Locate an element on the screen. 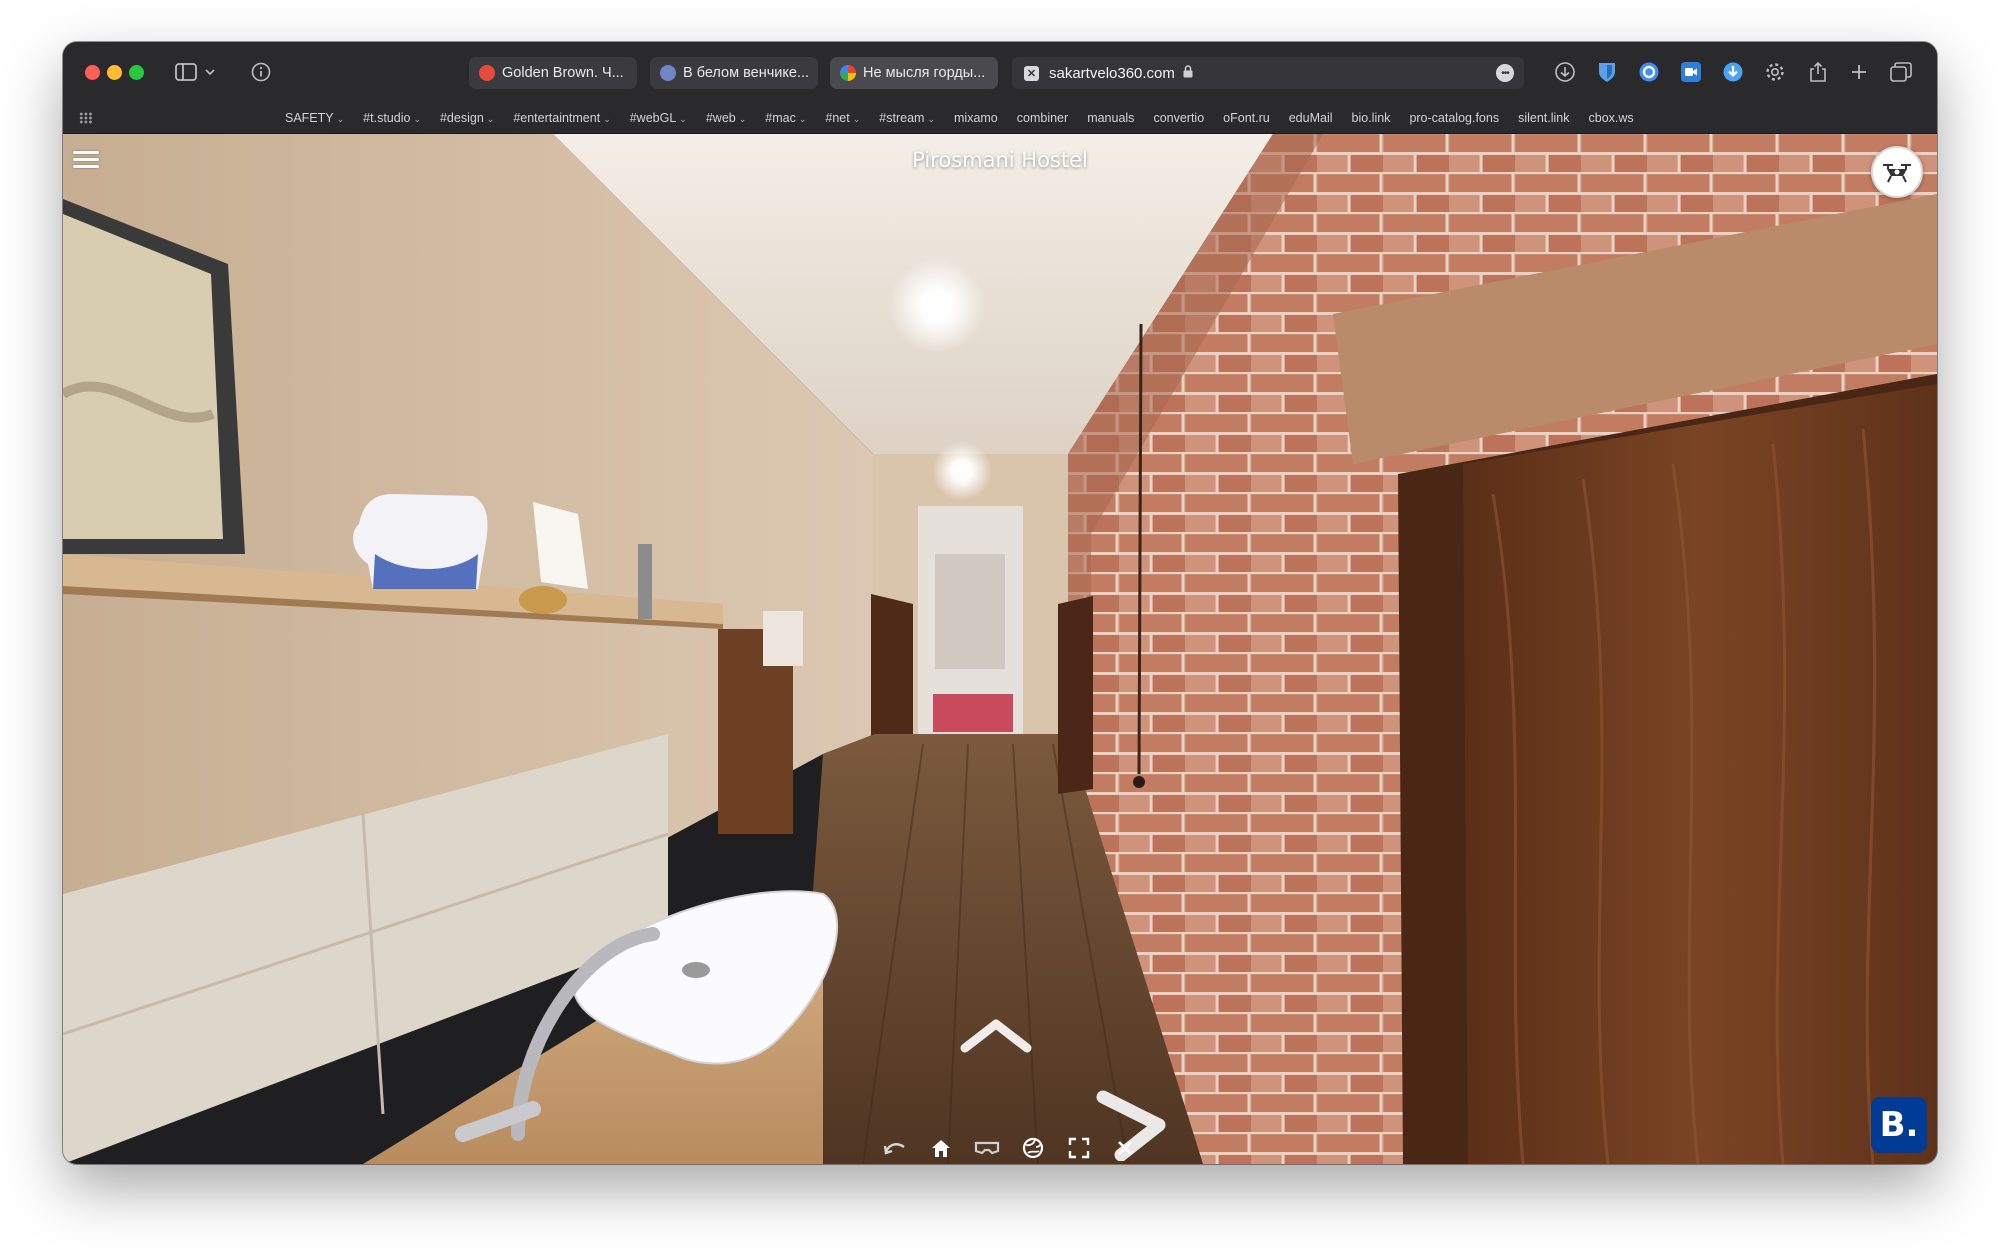  apps-grid-icon is located at coordinates (86, 118).